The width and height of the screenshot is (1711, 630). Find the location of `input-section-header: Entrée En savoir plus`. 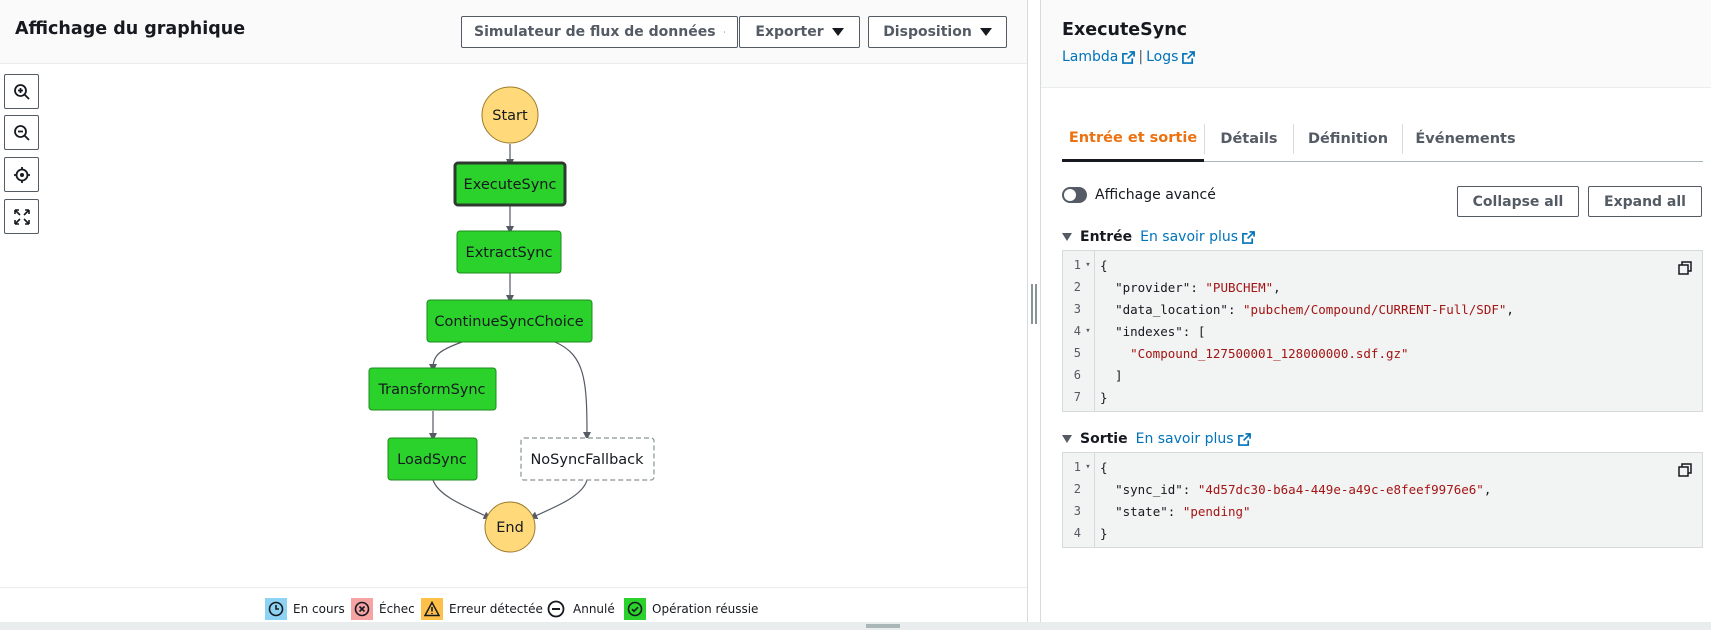

input-section-header: Entrée En savoir plus is located at coordinates (1158, 237).